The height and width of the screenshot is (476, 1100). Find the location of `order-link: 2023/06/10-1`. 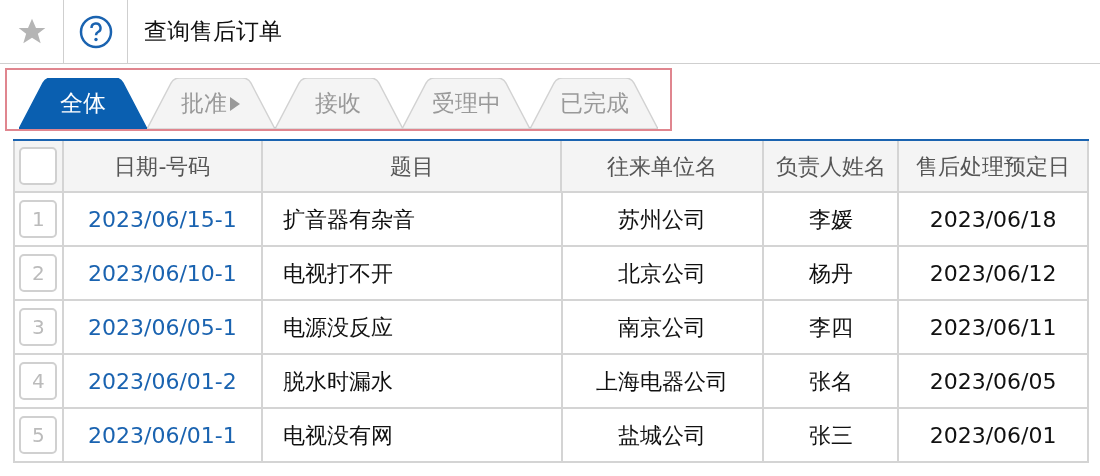

order-link: 2023/06/10-1 is located at coordinates (162, 273).